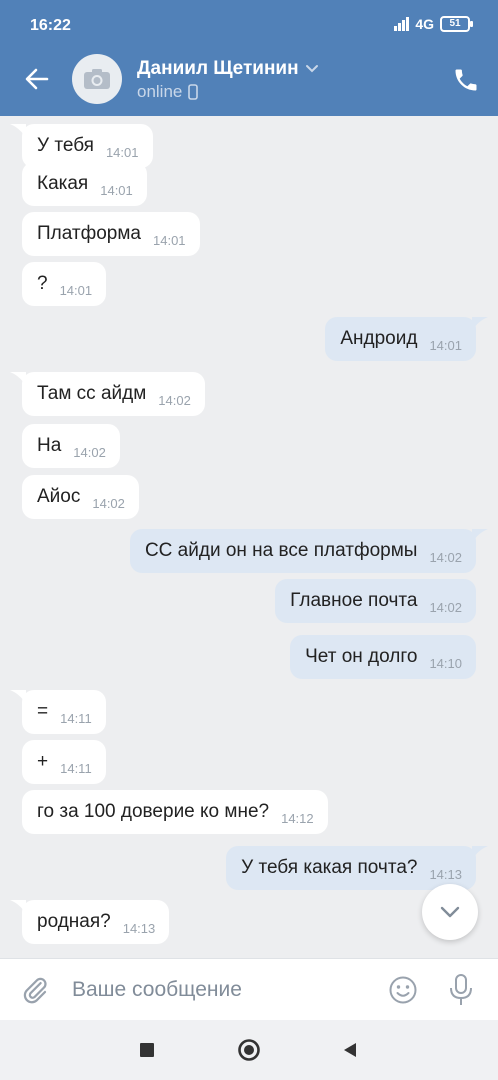 The height and width of the screenshot is (1080, 498). Describe the element at coordinates (193, 92) in the screenshot. I see `mobile-device-icon` at that location.